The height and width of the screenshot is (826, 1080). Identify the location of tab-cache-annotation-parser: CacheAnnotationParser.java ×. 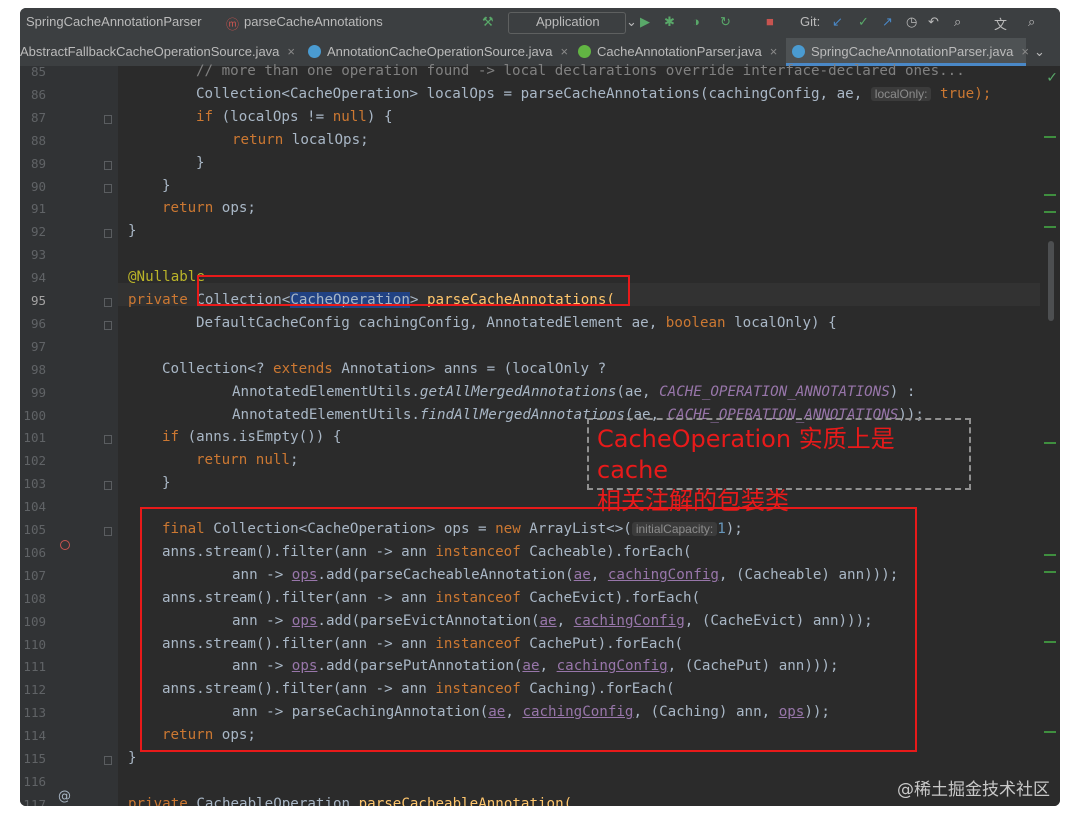
(682, 52).